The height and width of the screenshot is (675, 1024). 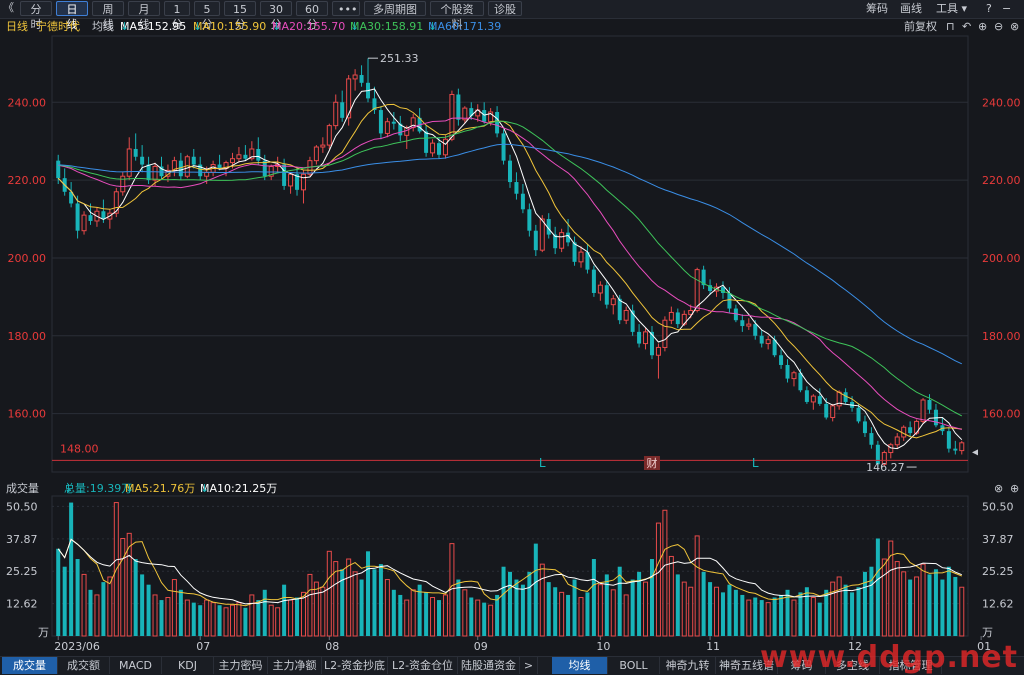 I want to click on indicator-tab-5: 主力净额, so click(x=295, y=665).